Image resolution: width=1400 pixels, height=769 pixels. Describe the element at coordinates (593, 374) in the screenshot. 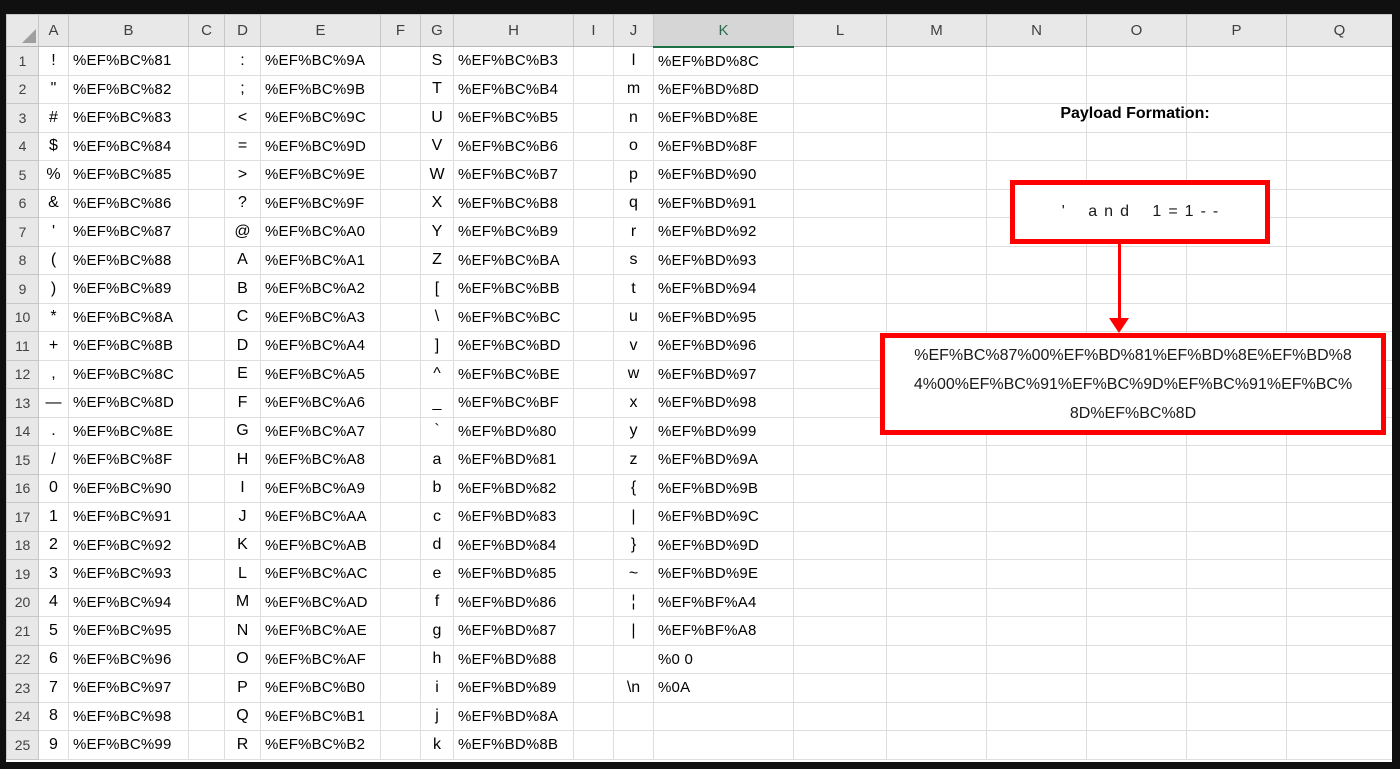

I see `cell-I12` at that location.